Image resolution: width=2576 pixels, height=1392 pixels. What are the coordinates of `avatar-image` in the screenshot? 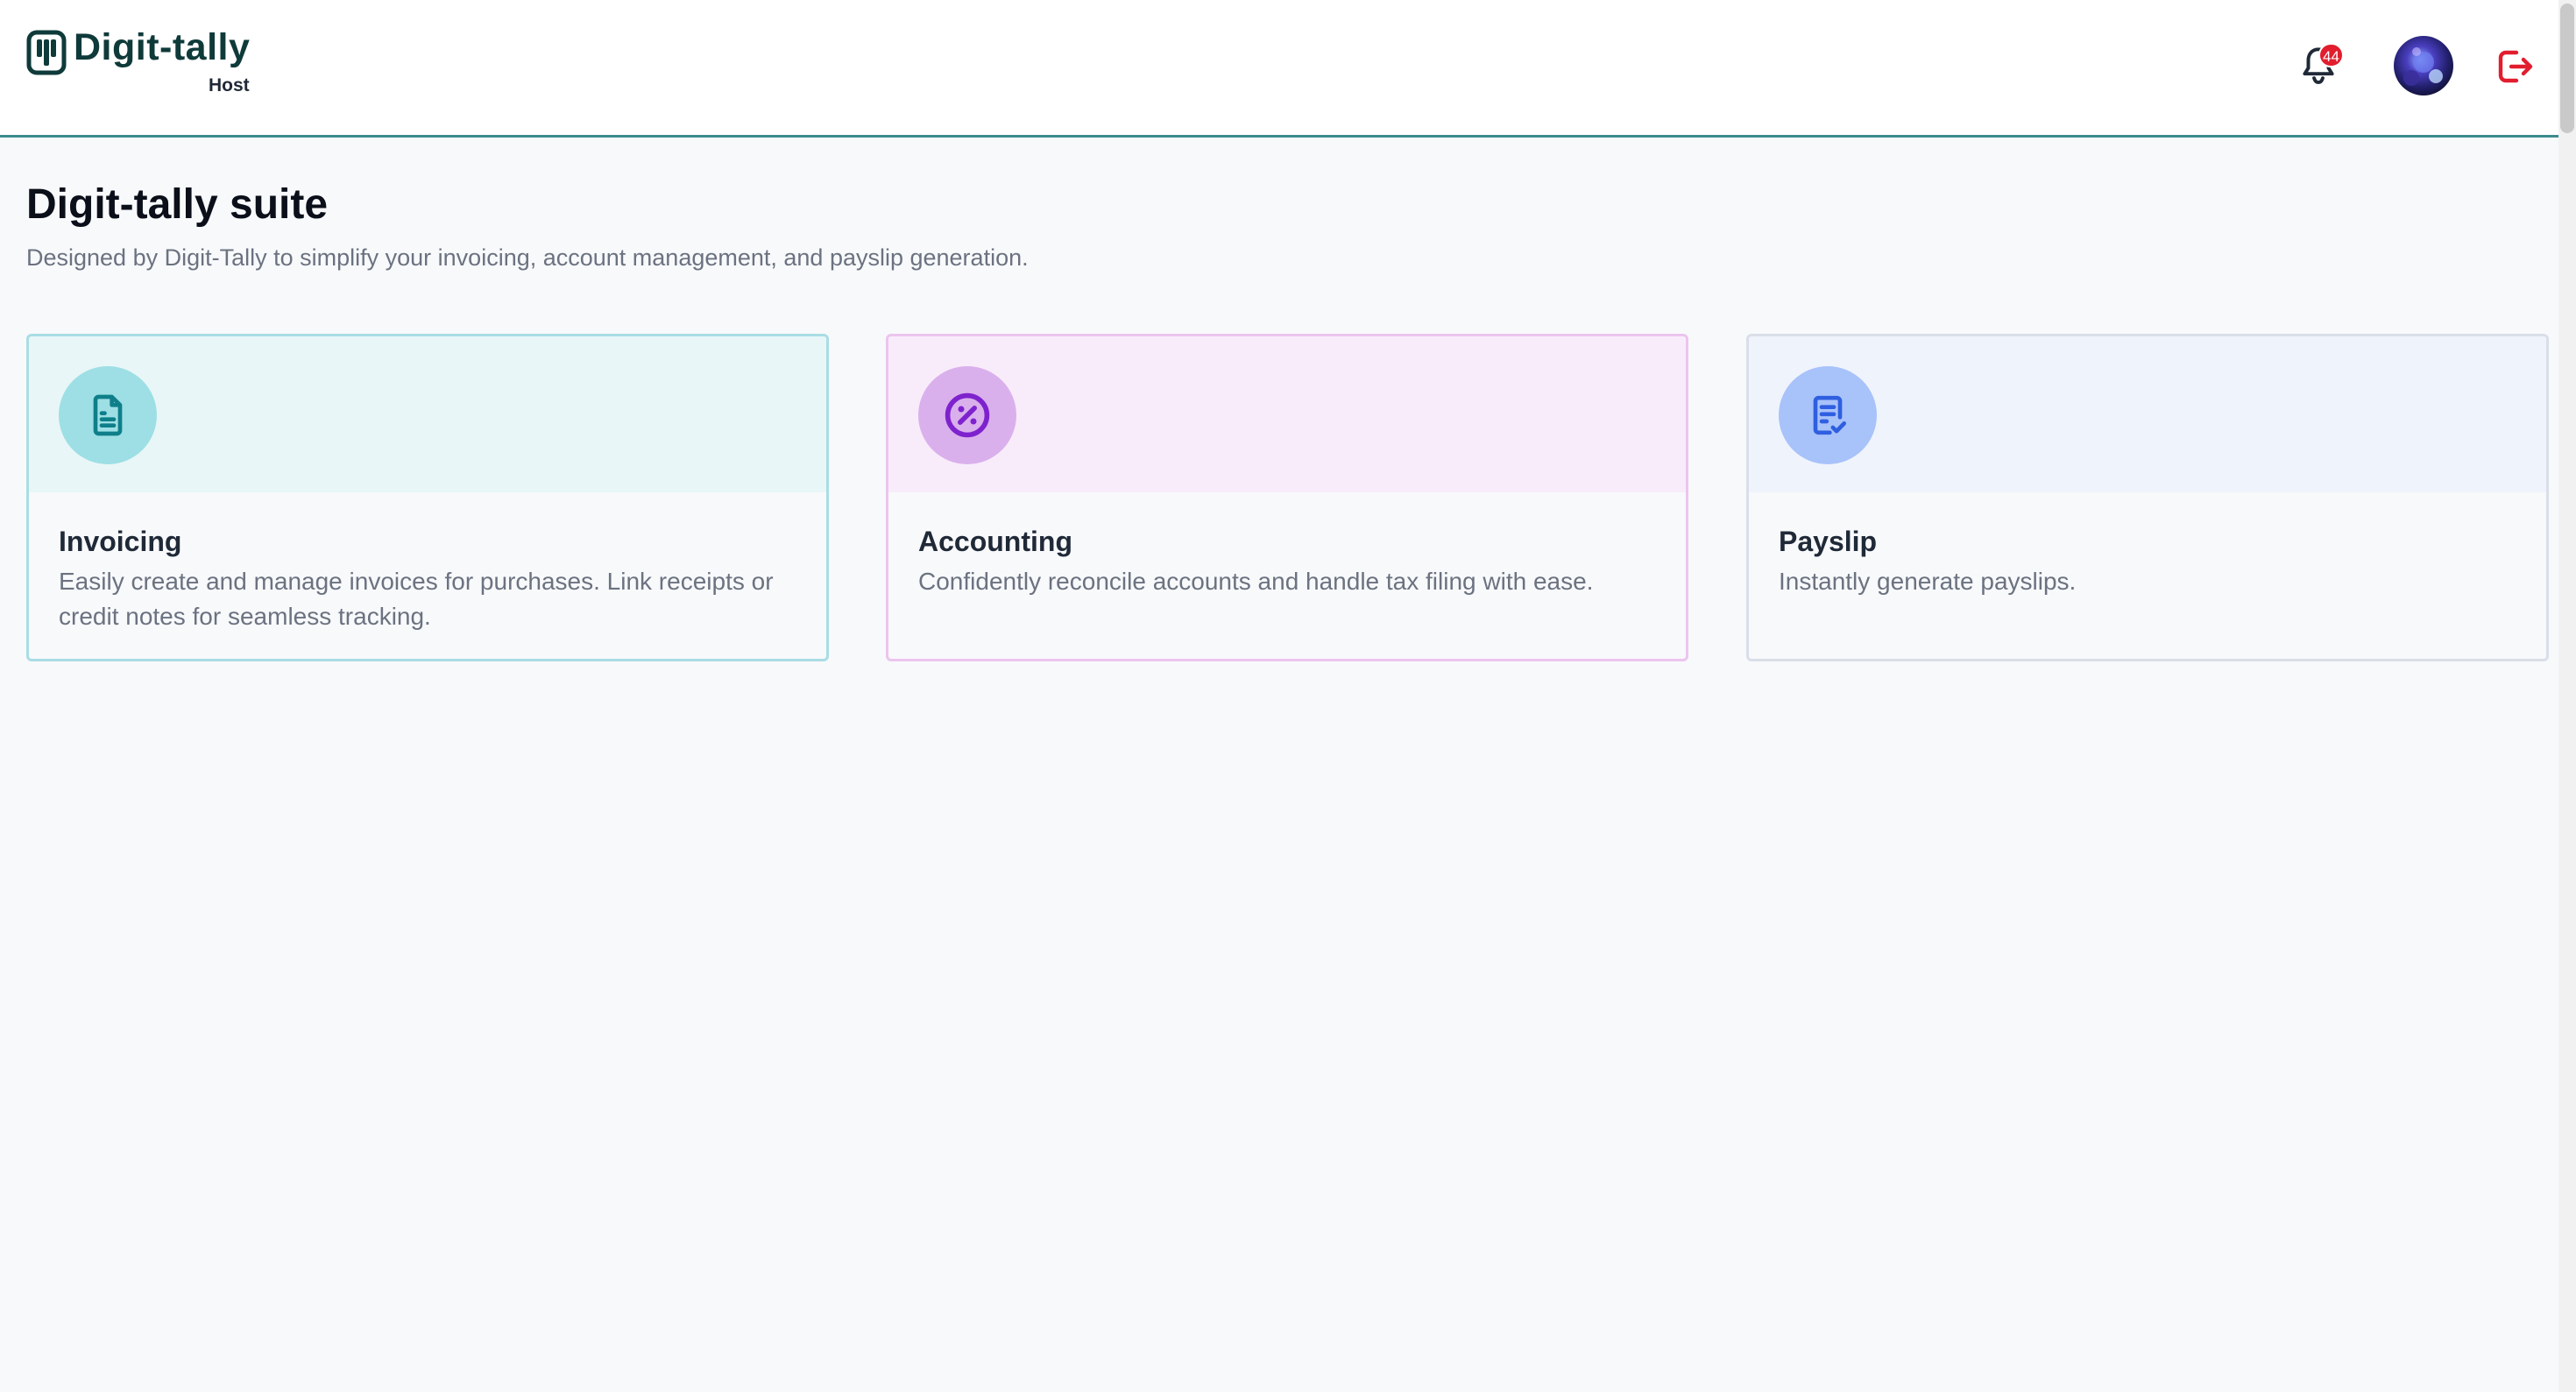 It's located at (2423, 65).